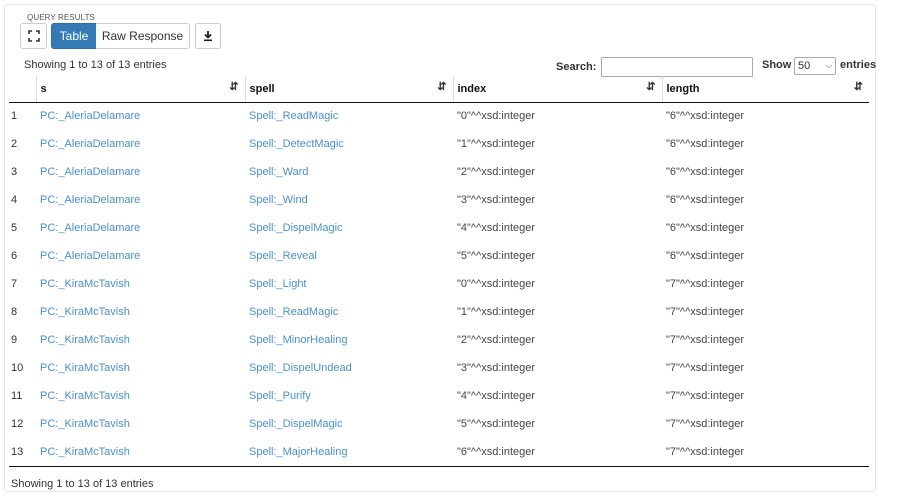 The width and height of the screenshot is (900, 498). I want to click on index-value: "6"^^xsd:integer, so click(557, 452).